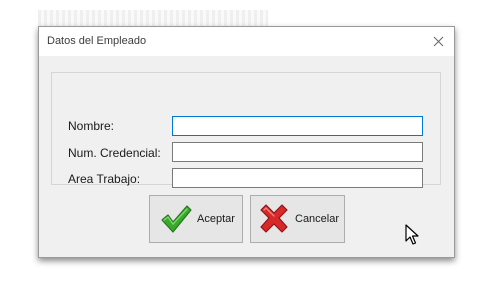  Describe the element at coordinates (196, 219) in the screenshot. I see `accept-button: Aceptar` at that location.